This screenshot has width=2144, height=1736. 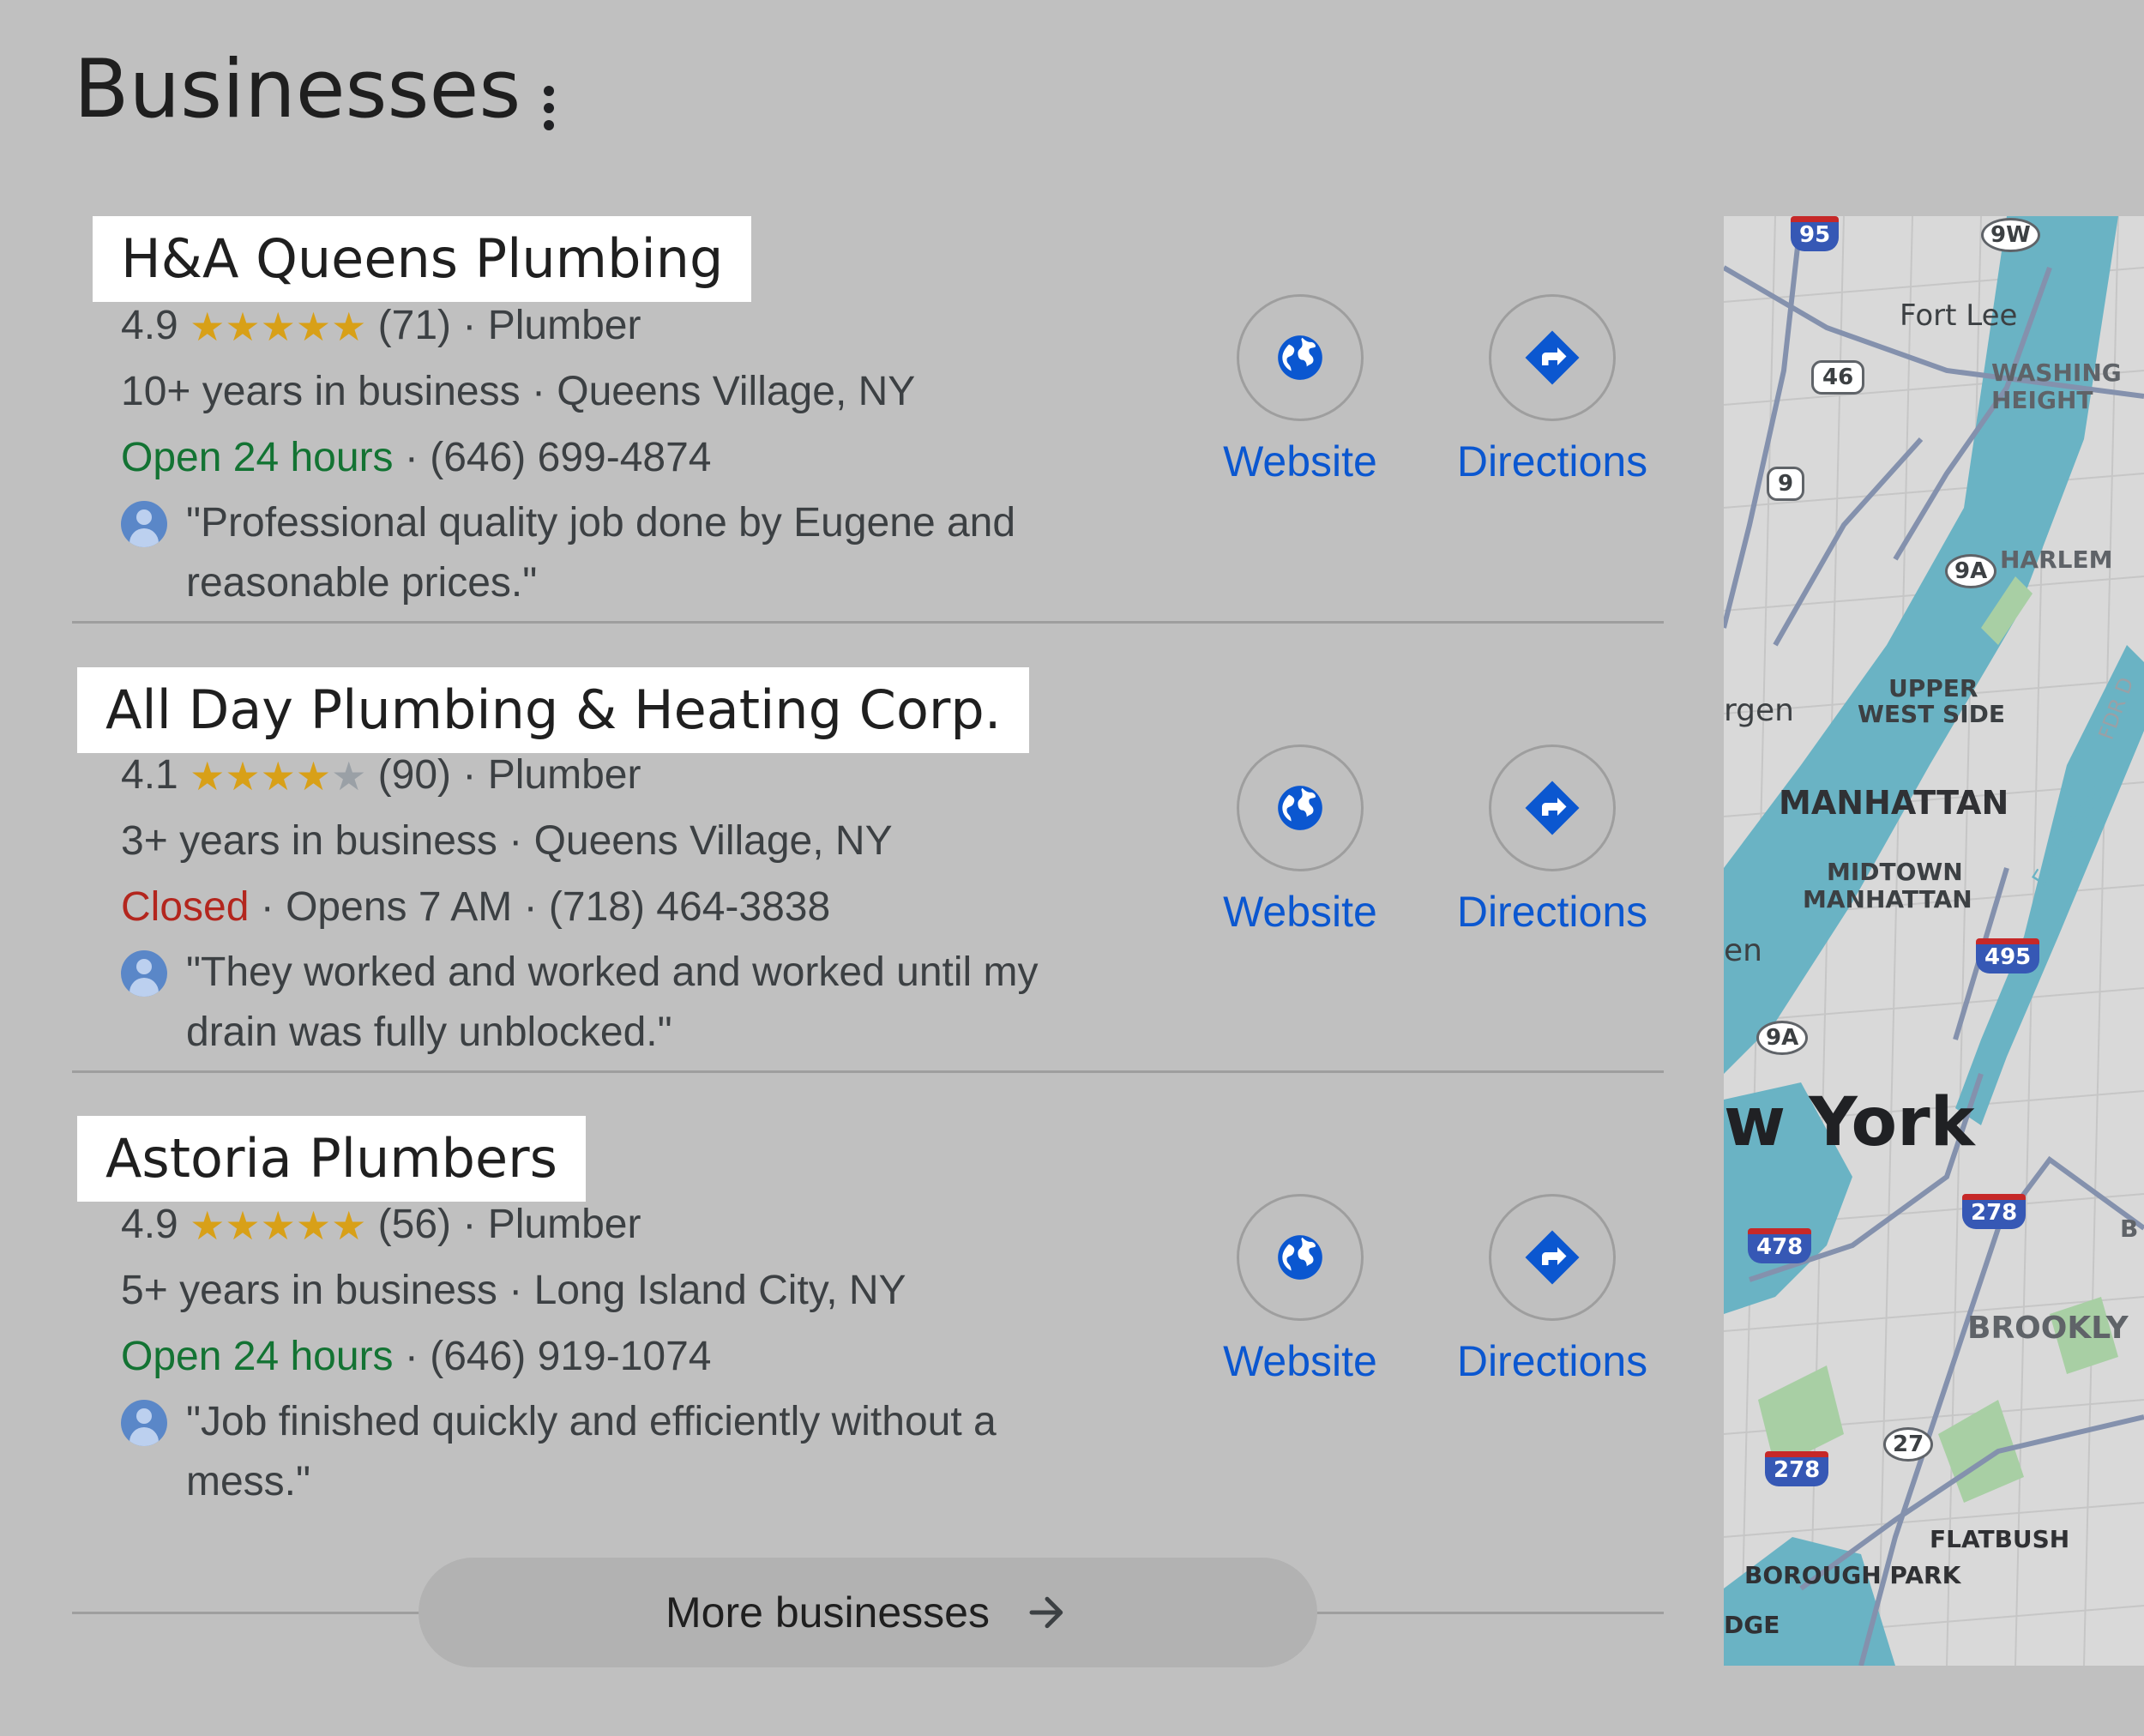 What do you see at coordinates (417, 457) in the screenshot?
I see `hours-phone-line: Open 24 hours · (646) 699-4874` at bounding box center [417, 457].